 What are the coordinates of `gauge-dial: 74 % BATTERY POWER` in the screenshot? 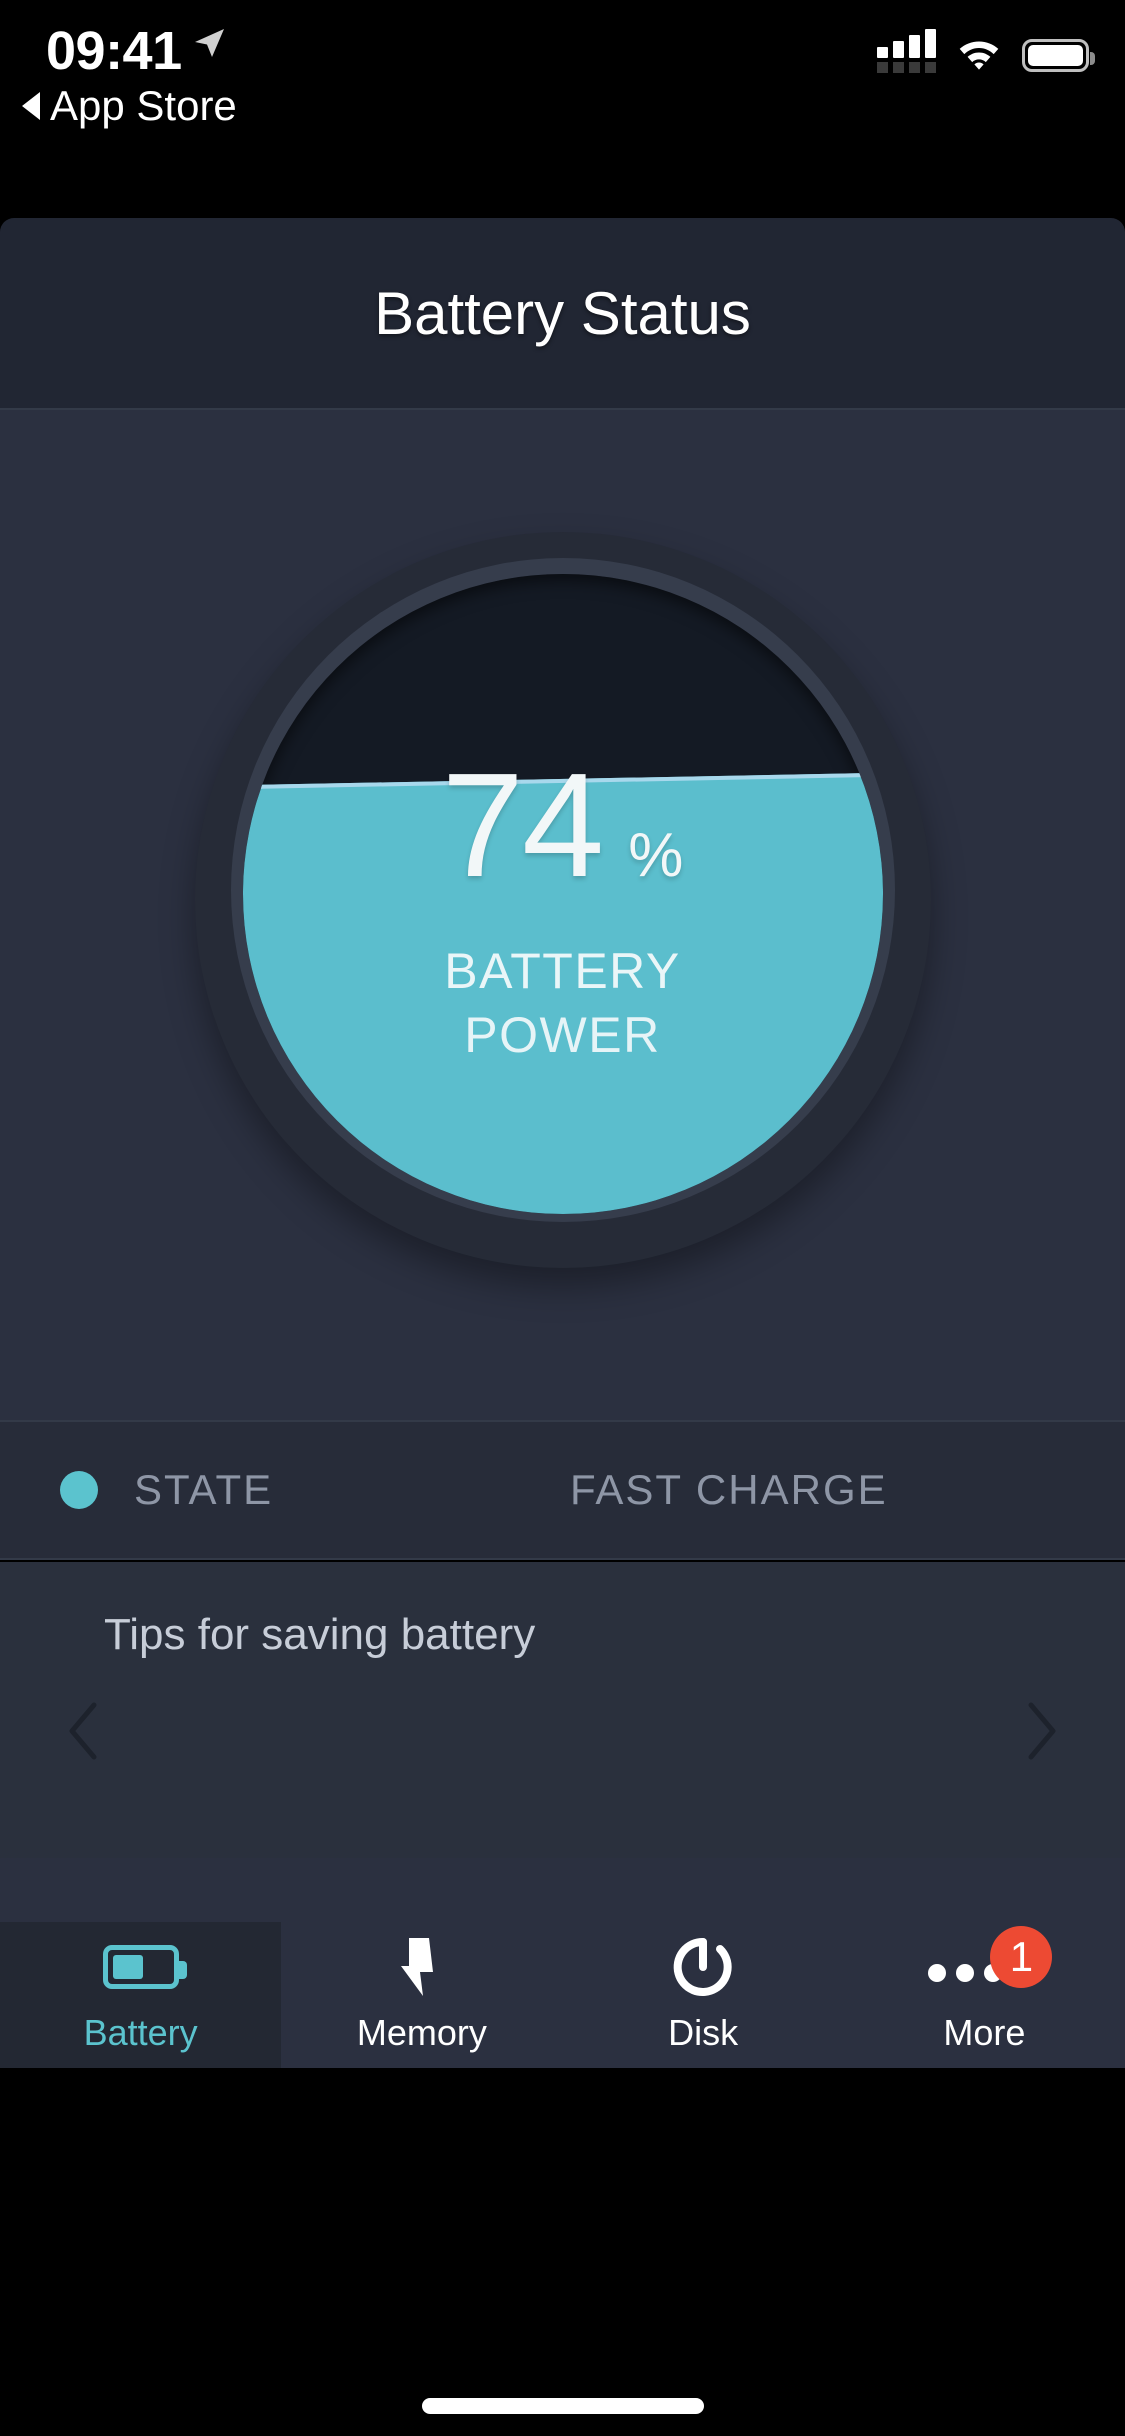 It's located at (562, 894).